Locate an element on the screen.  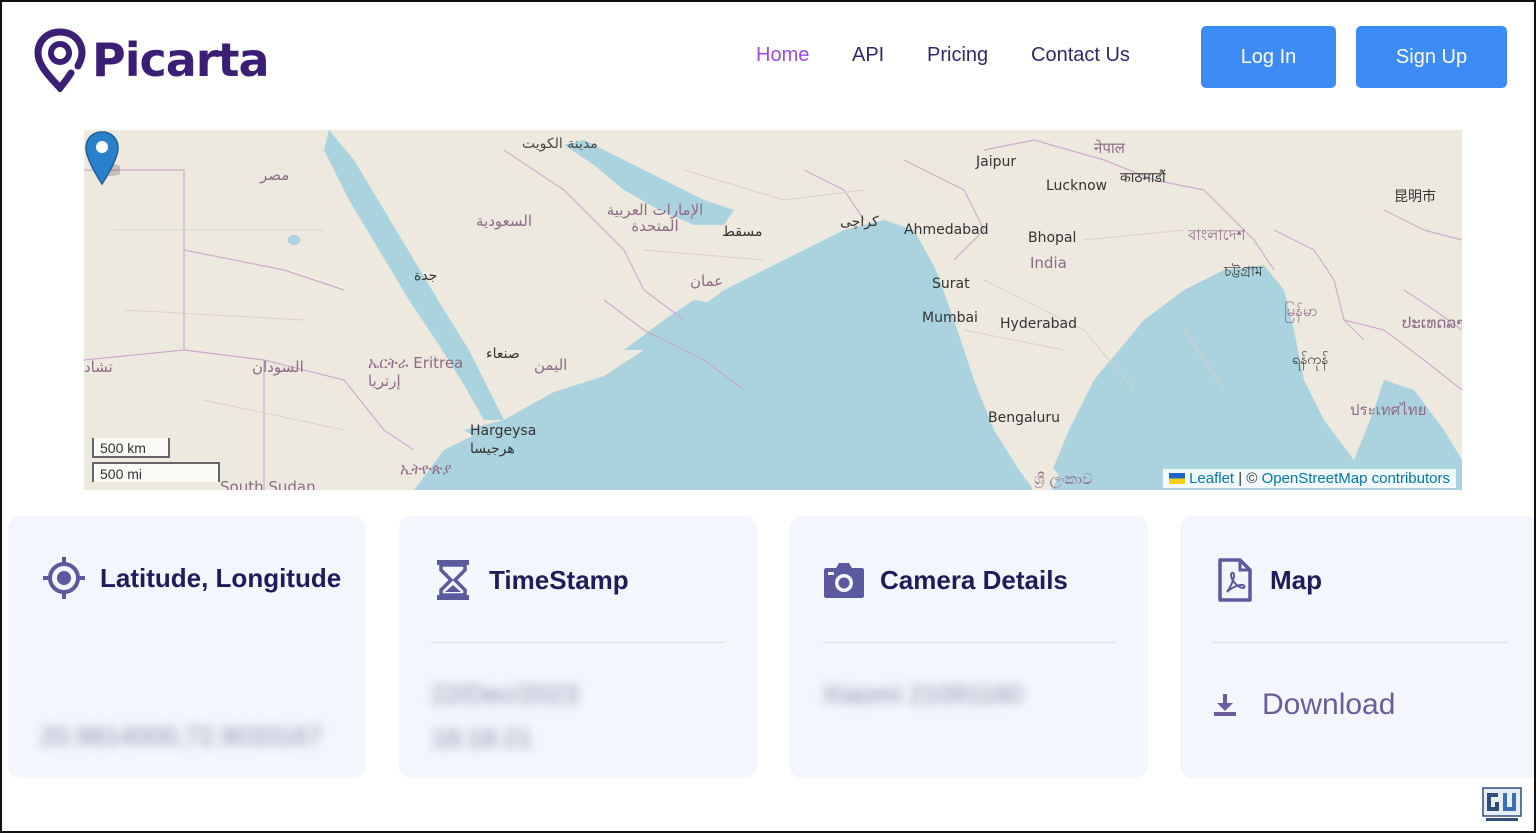
nav-api: API is located at coordinates (868, 55).